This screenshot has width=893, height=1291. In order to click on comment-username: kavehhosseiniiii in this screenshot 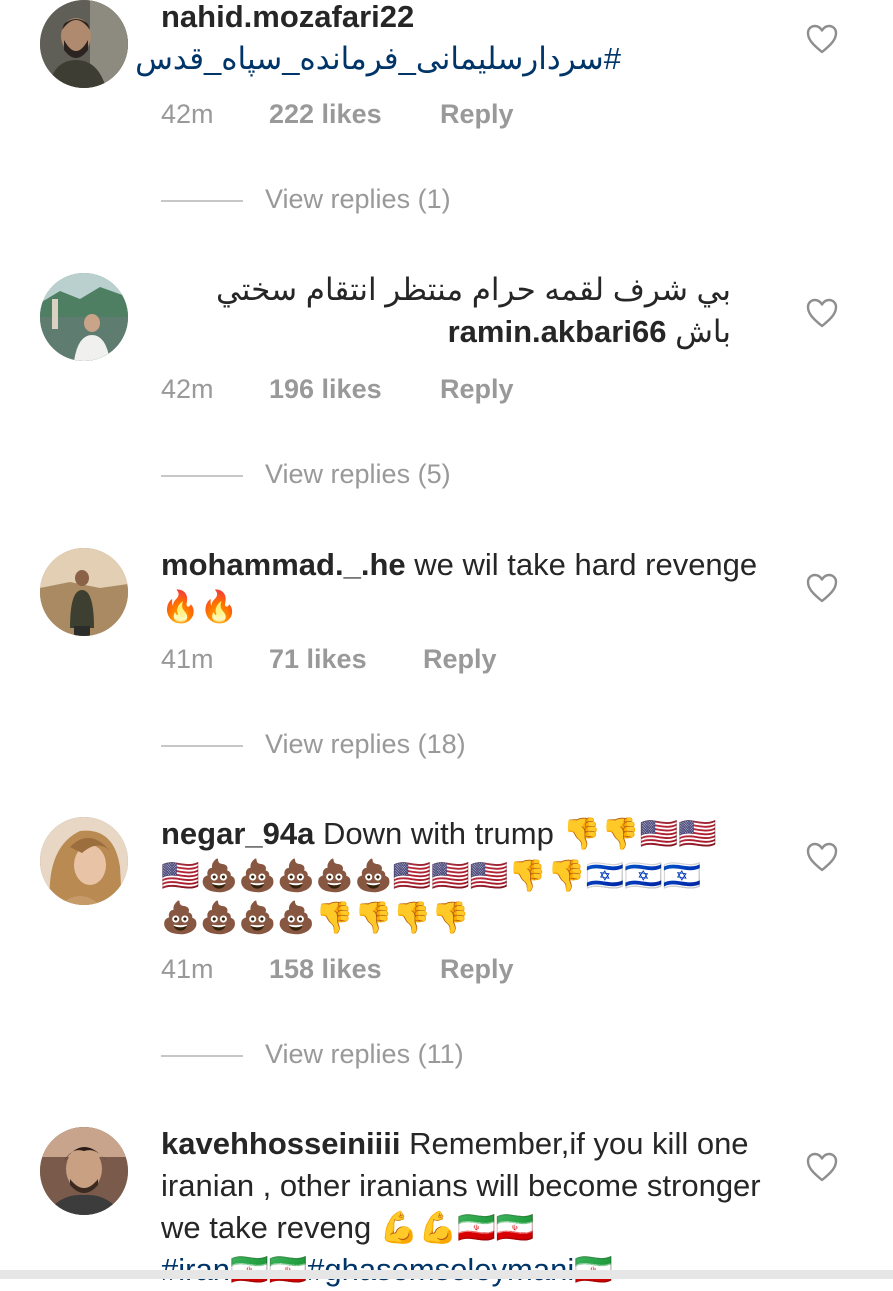, I will do `click(281, 1143)`.